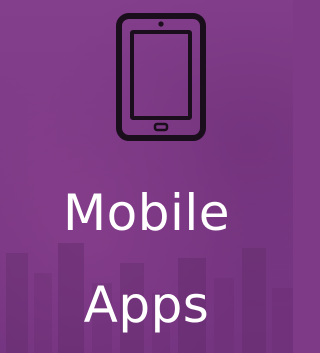  What do you see at coordinates (146, 213) in the screenshot?
I see `tile-title-line-1: Mobile` at bounding box center [146, 213].